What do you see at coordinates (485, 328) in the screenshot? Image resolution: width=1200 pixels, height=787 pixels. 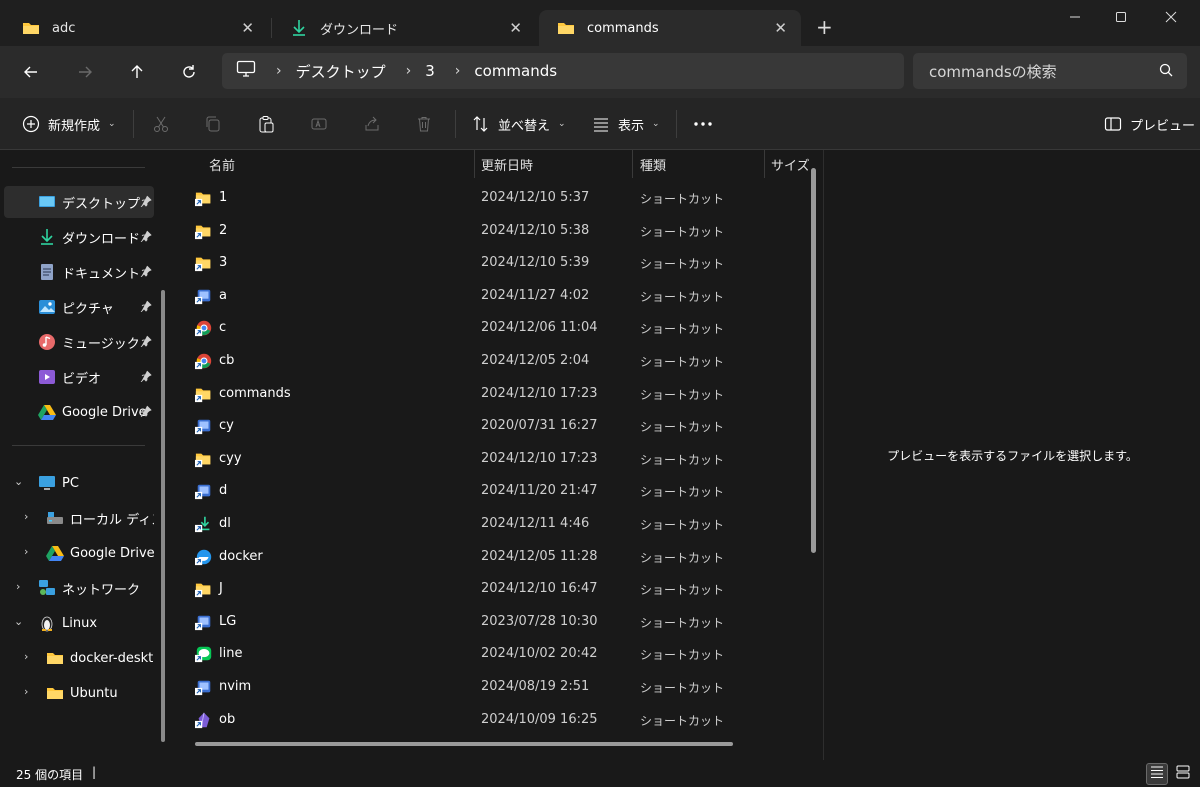 I see `file-row: c 2024/12/06 11:04 ショートカット` at bounding box center [485, 328].